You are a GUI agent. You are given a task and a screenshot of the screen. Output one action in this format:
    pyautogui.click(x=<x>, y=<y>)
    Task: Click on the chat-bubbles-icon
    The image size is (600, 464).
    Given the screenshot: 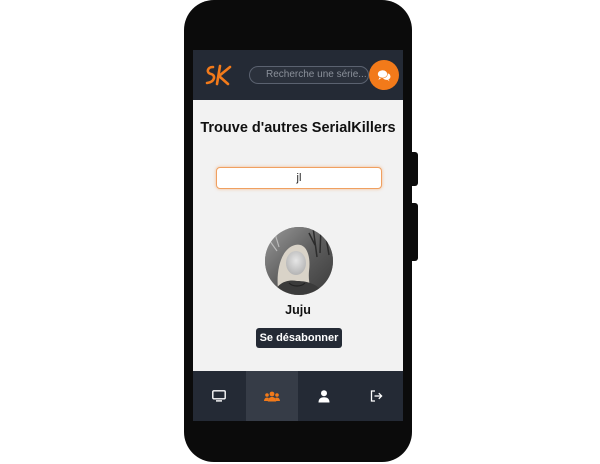 What is the action you would take?
    pyautogui.click(x=384, y=75)
    